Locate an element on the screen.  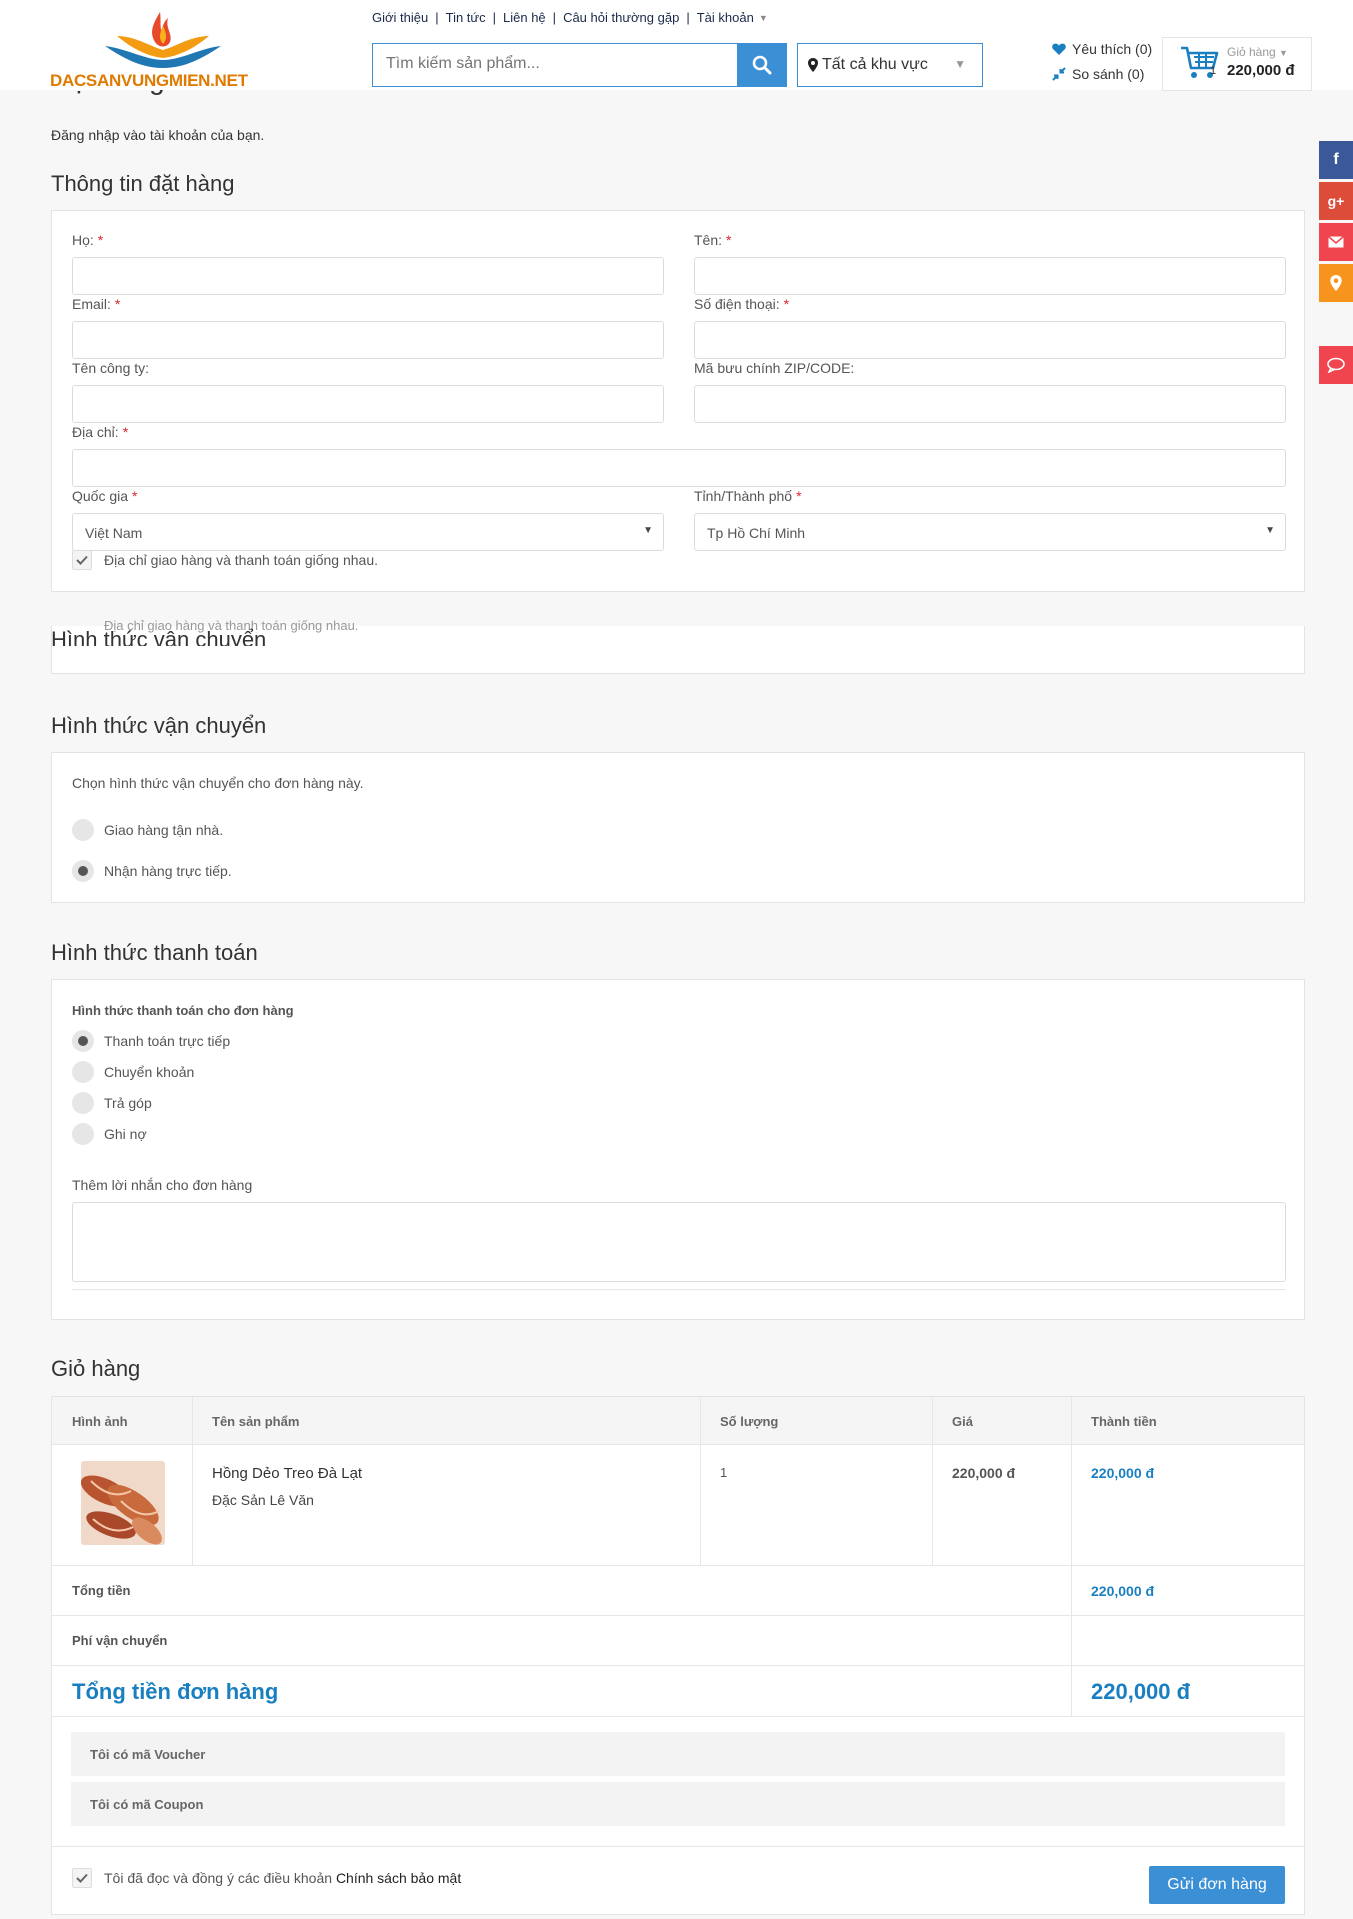
product-shop: Đặc Sản Lê Văn is located at coordinates (263, 1500).